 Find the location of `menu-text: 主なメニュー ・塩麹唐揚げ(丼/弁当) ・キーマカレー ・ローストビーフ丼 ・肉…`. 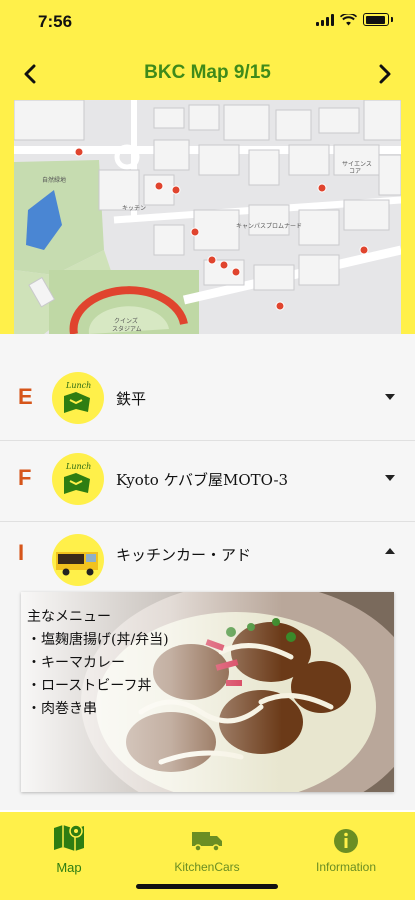

menu-text: 主なメニュー ・塩麹唐揚げ(丼/弁当) ・キーマカレー ・ローストビーフ丼 ・肉… is located at coordinates (98, 663).